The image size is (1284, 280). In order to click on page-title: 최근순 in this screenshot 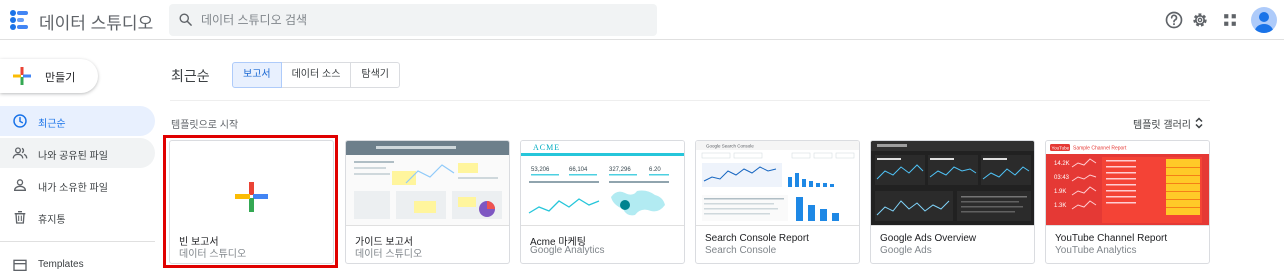, I will do `click(190, 76)`.